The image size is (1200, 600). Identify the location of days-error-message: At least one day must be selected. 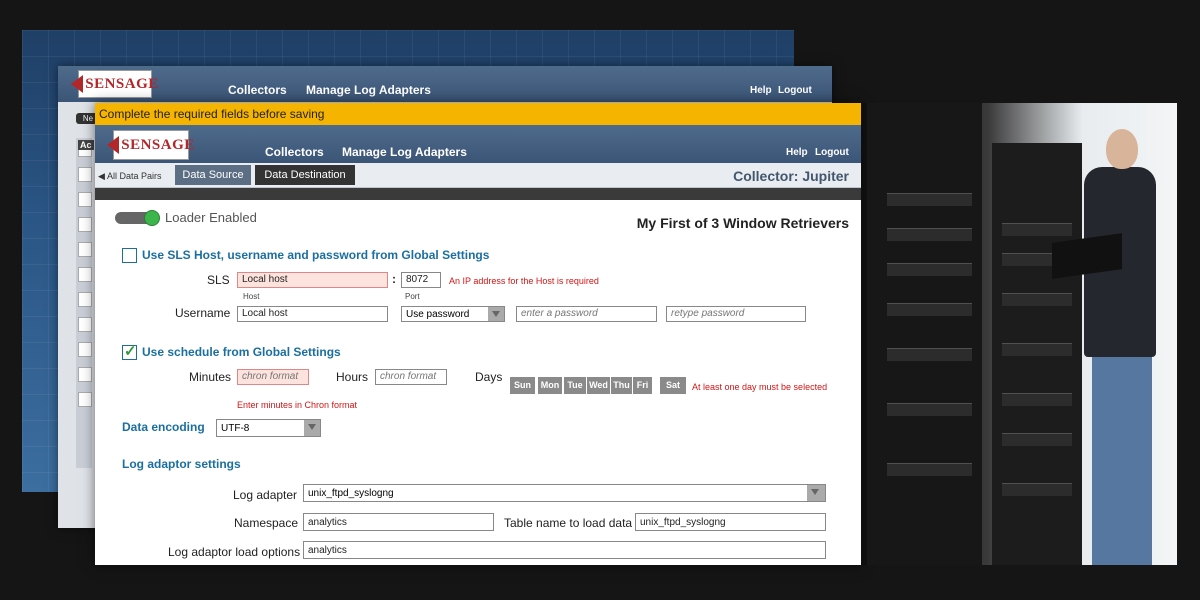
(760, 387).